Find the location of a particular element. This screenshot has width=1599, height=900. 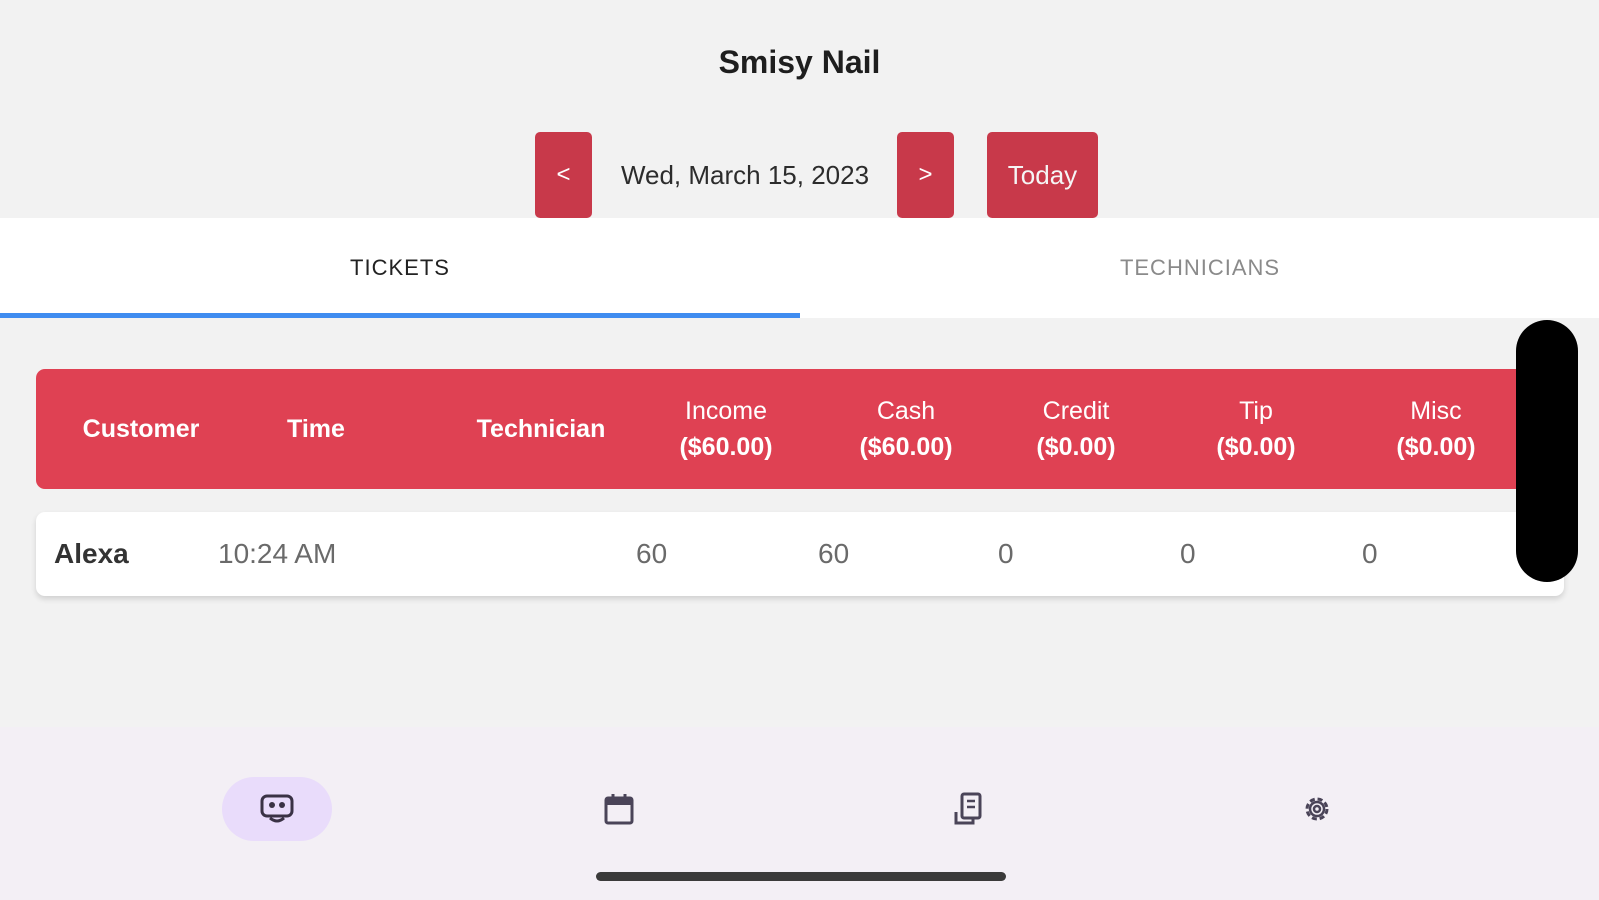

app-title: Smisy Nail is located at coordinates (799, 62).